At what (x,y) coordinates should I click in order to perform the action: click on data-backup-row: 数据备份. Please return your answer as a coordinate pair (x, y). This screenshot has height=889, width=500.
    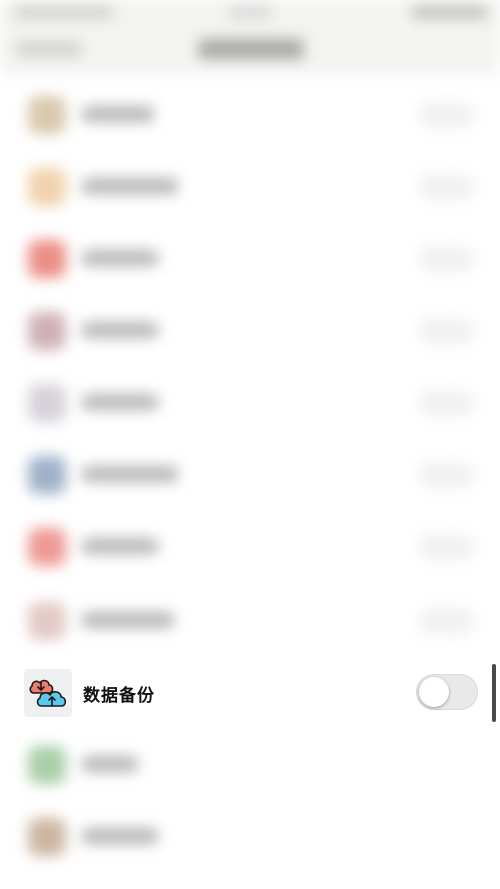
    Looking at the image, I should click on (250, 694).